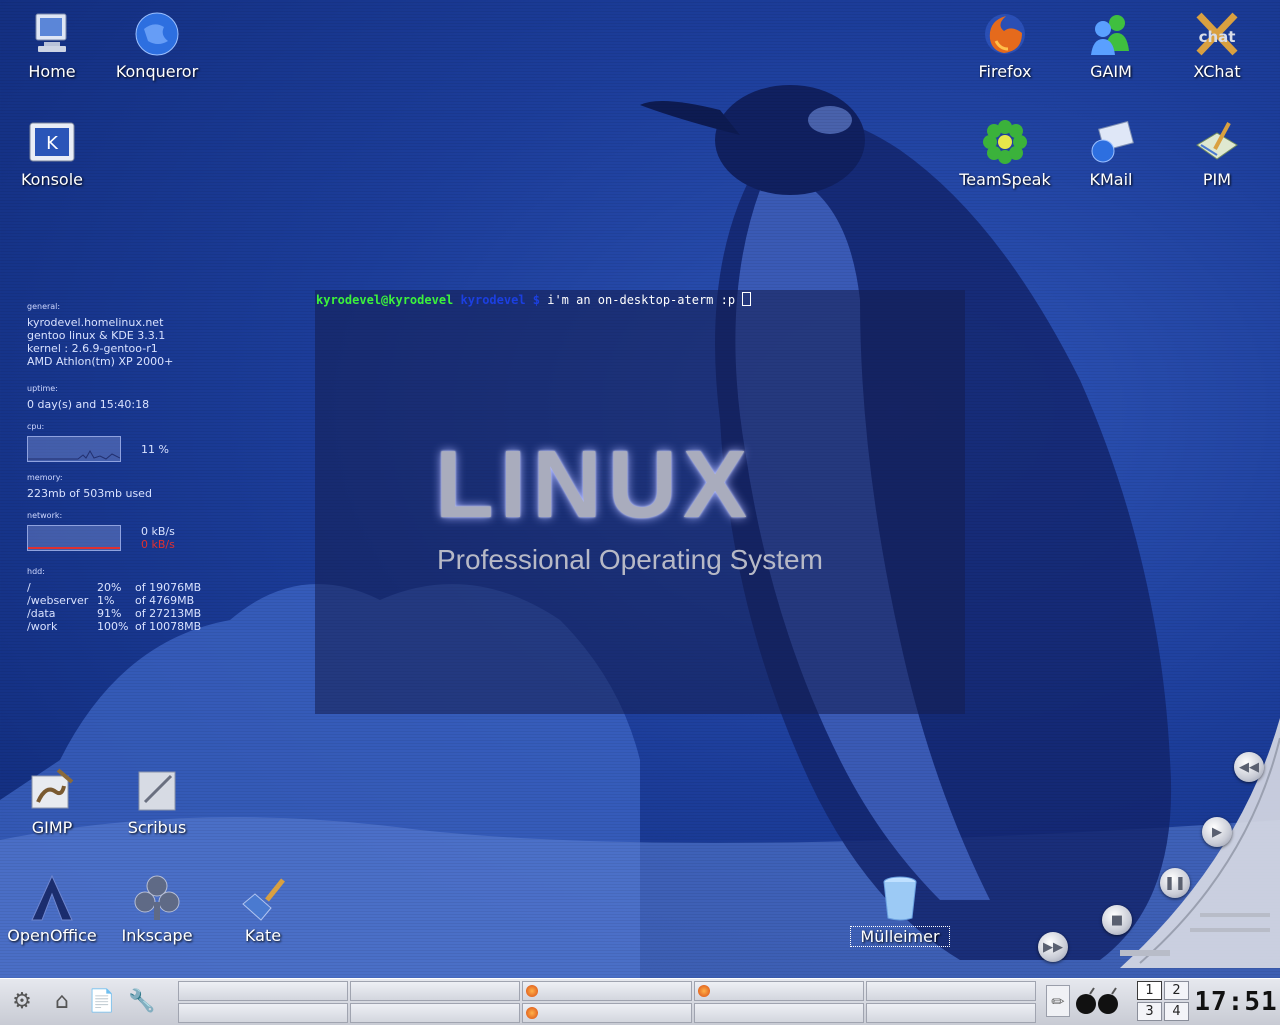  Describe the element at coordinates (1005, 142) in the screenshot. I see `flower-icon` at that location.